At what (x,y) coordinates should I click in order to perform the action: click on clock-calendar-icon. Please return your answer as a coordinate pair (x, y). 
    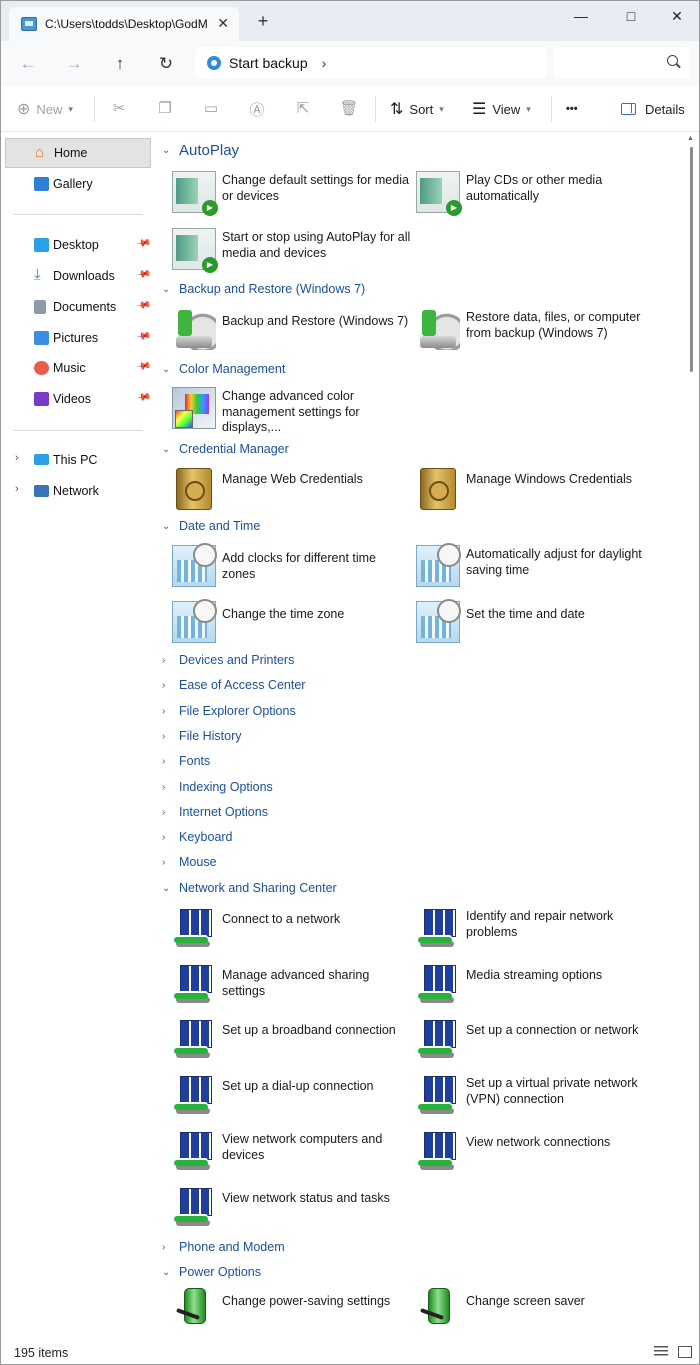
    Looking at the image, I should click on (194, 565).